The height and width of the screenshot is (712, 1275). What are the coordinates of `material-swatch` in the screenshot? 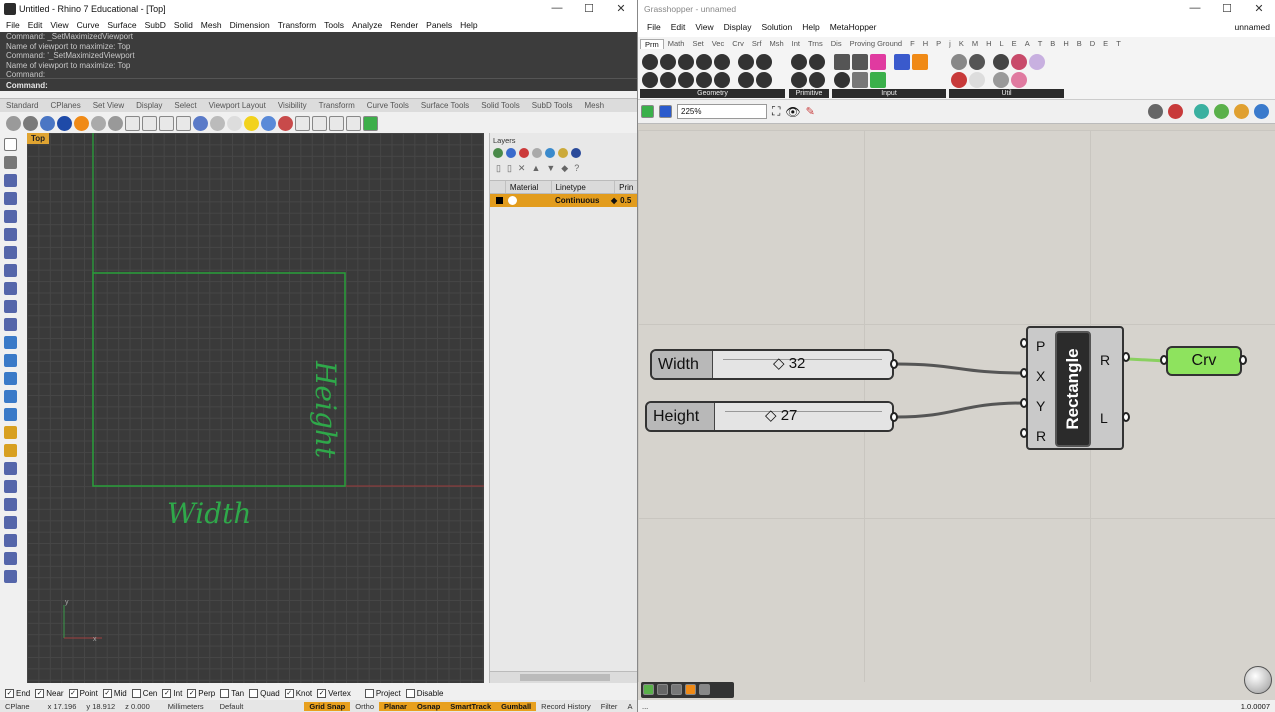 It's located at (512, 200).